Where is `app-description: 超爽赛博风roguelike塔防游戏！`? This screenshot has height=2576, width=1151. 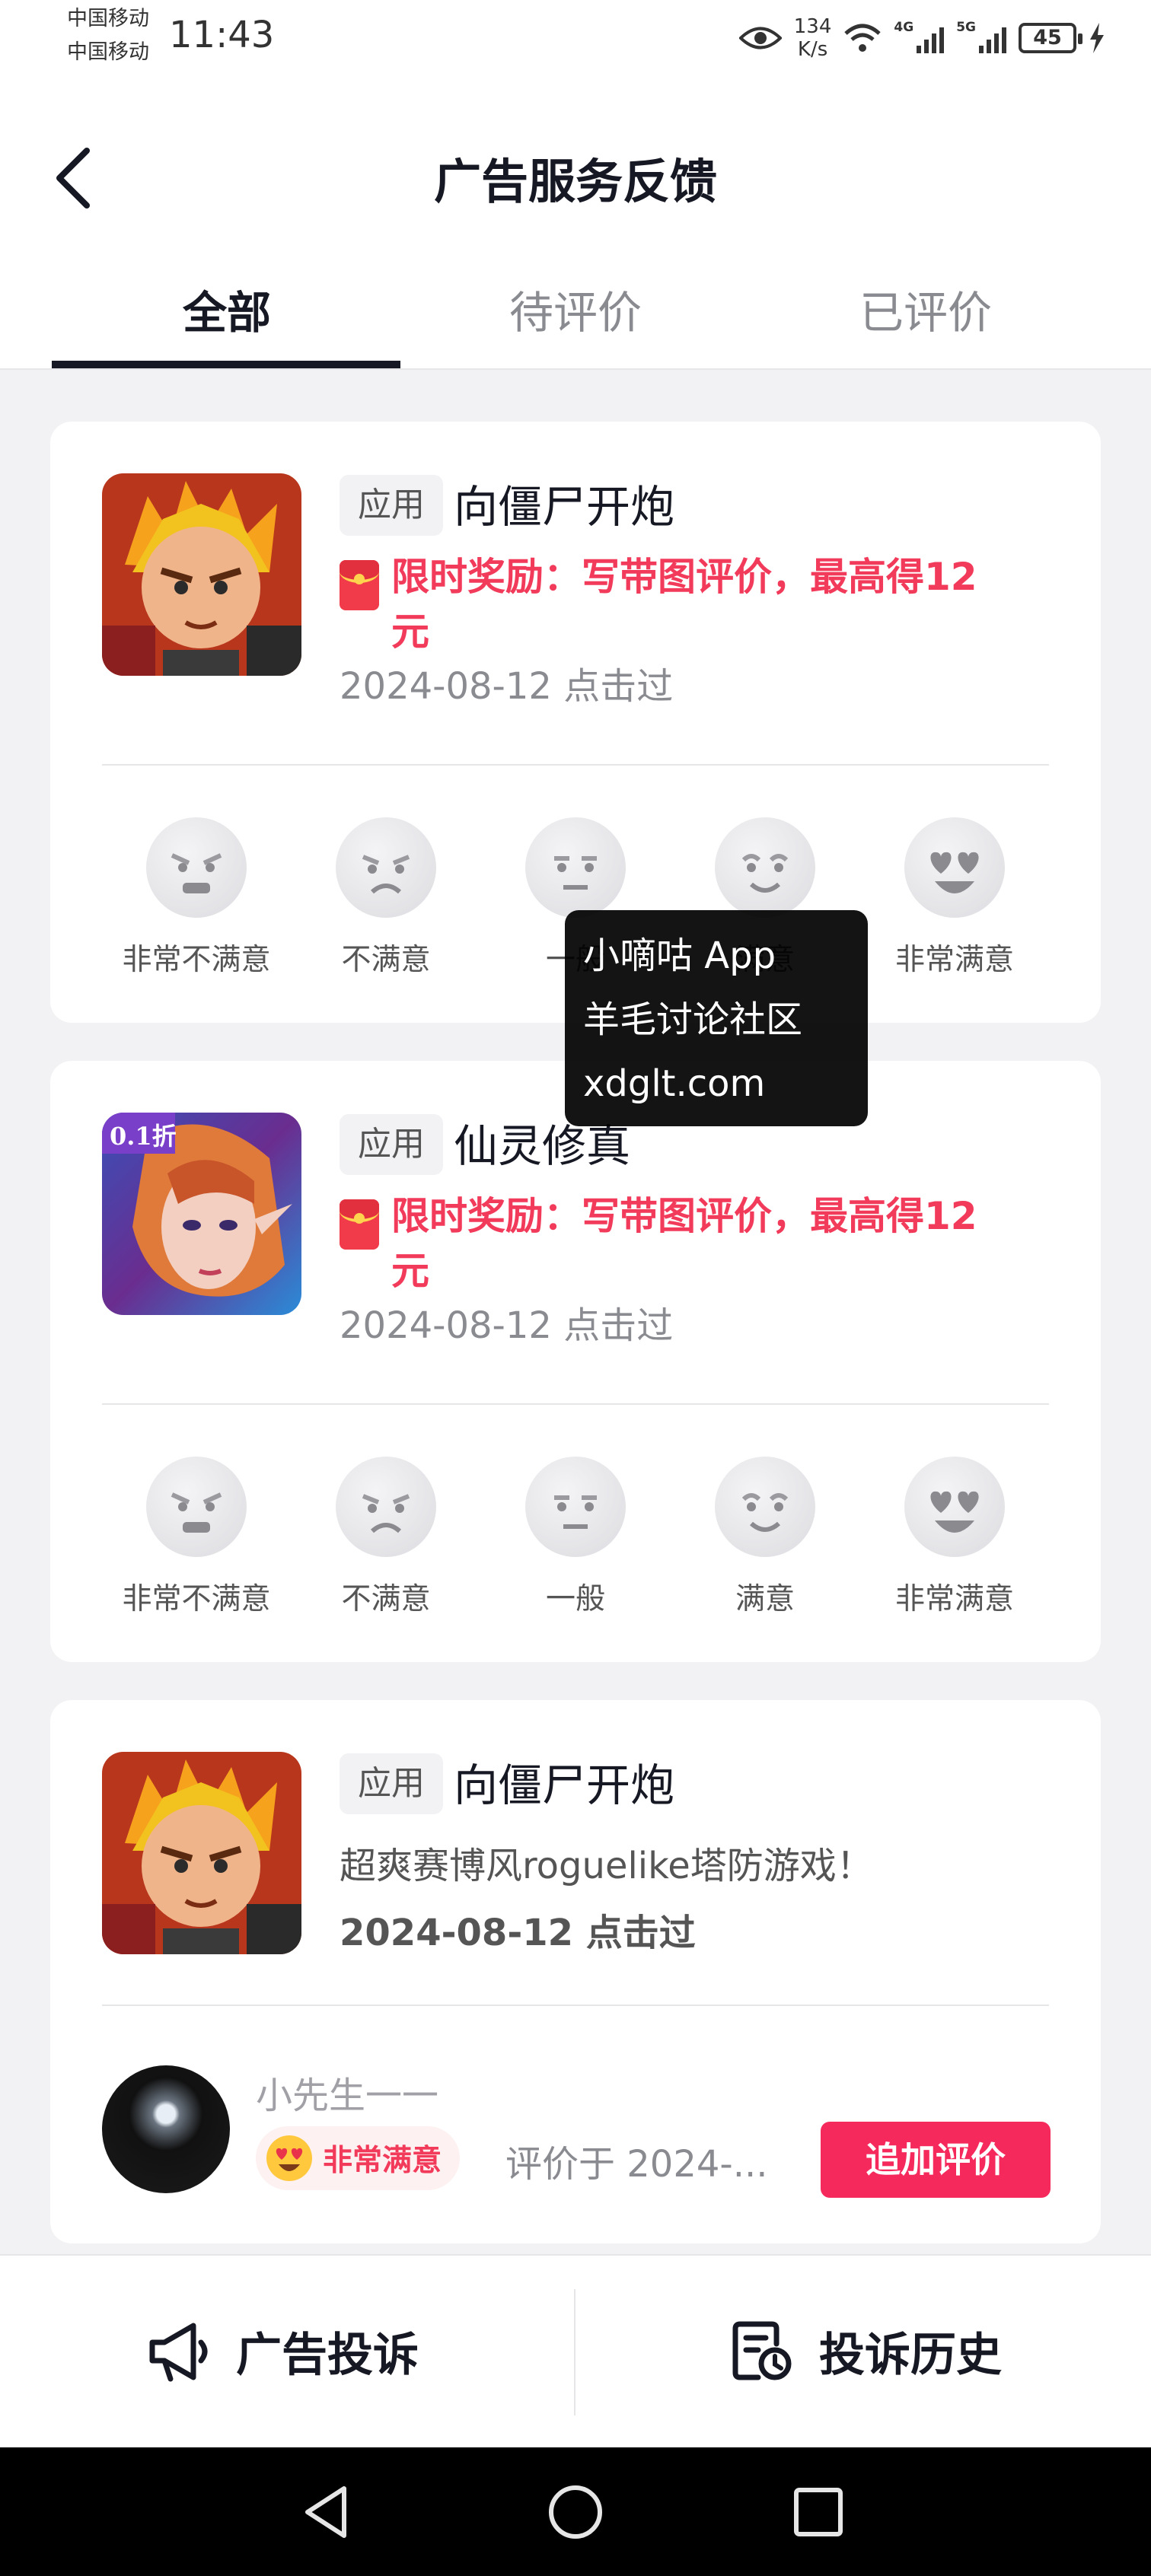
app-description: 超爽赛博风roguelike塔防游戏！ is located at coordinates (606, 1866).